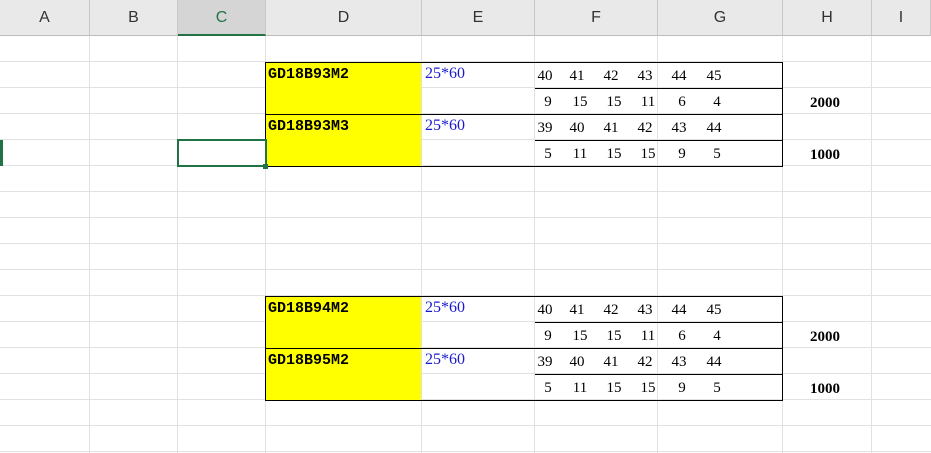 This screenshot has height=453, width=931. What do you see at coordinates (265, 166) in the screenshot?
I see `fill-handle` at bounding box center [265, 166].